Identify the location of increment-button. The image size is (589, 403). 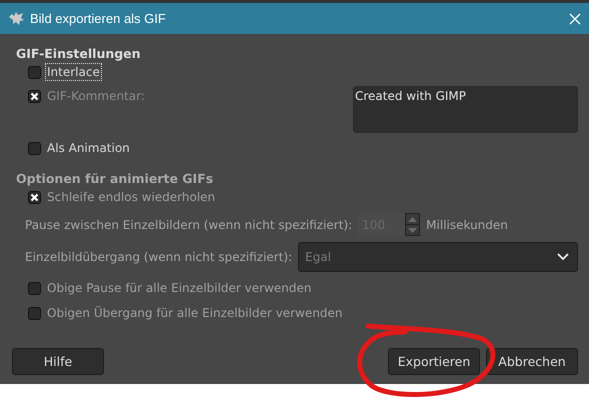
(413, 219).